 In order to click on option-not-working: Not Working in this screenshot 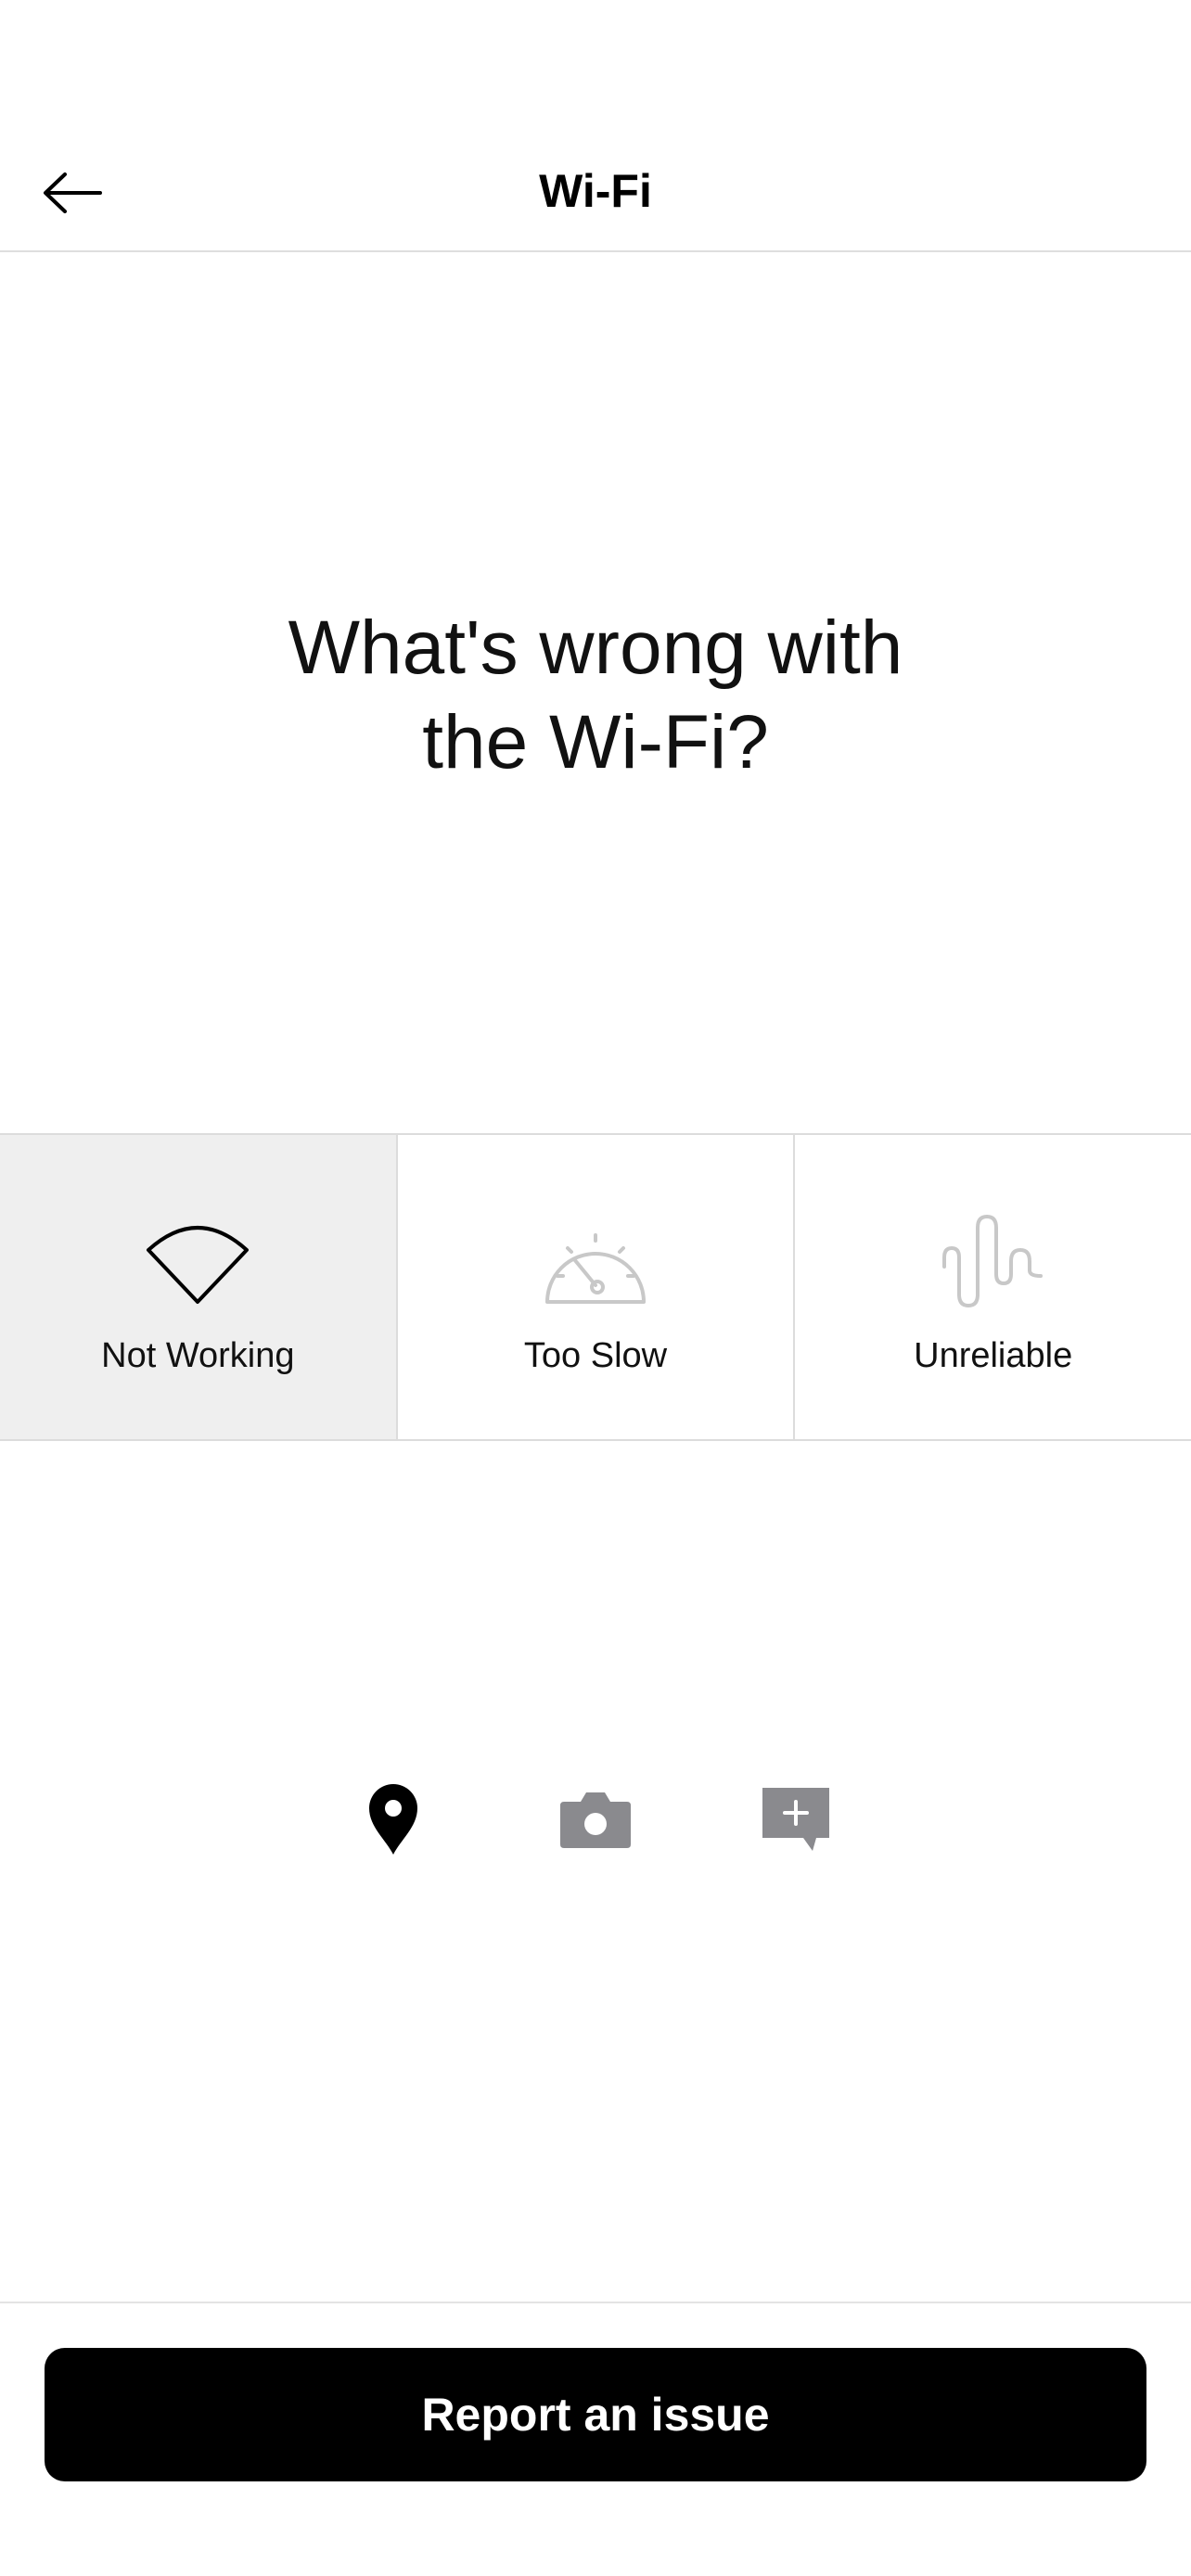, I will do `click(198, 1287)`.